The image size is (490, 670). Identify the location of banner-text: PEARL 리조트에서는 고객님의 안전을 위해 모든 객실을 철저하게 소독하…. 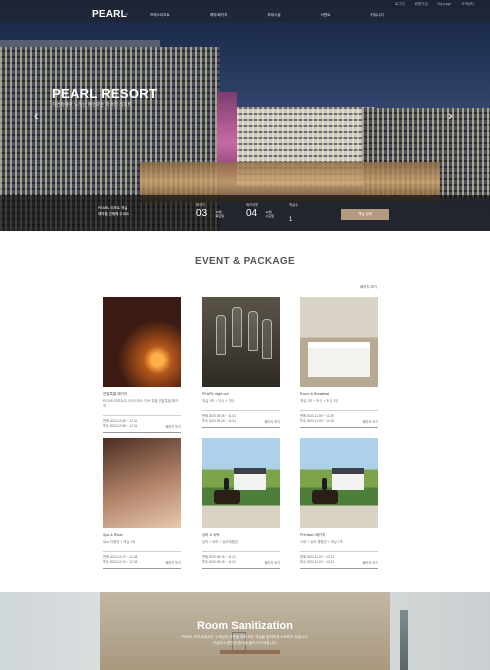
(245, 640).